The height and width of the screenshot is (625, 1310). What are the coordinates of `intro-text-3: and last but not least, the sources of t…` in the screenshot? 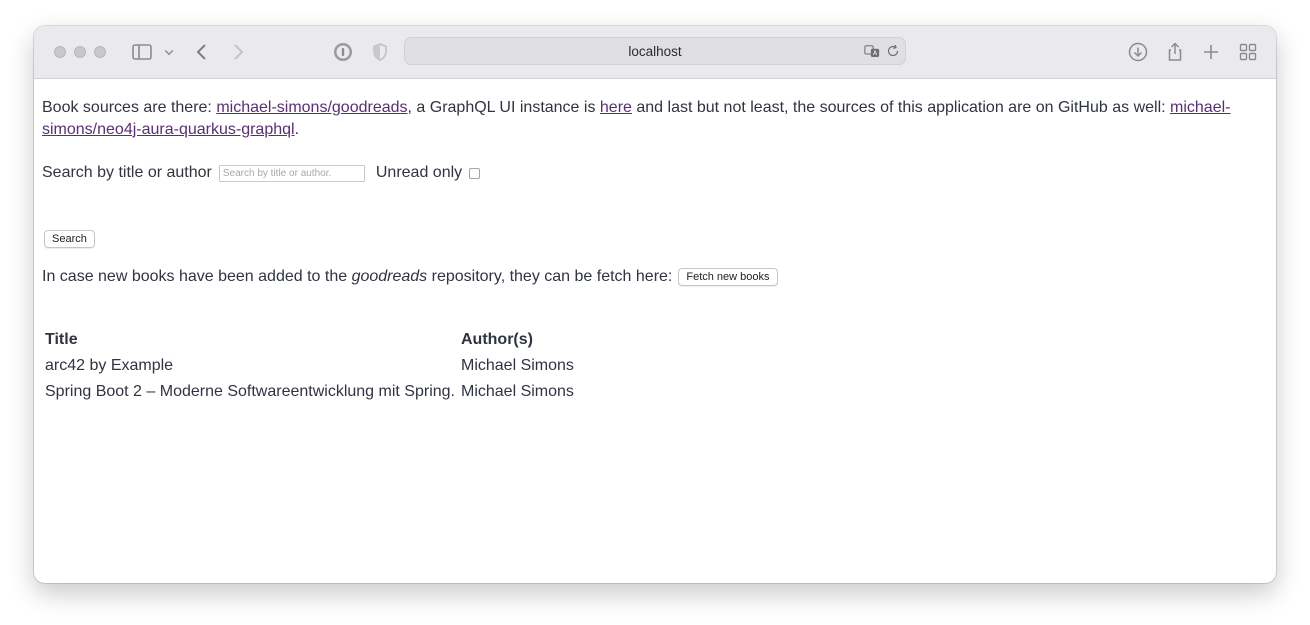 It's located at (901, 107).